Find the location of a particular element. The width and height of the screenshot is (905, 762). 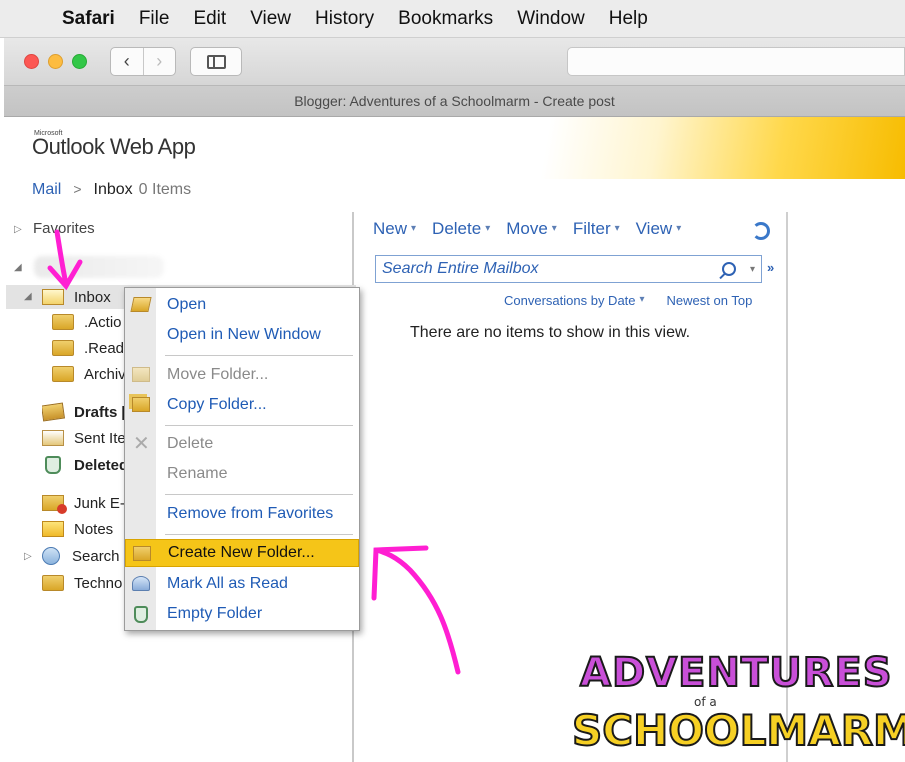

folder-techno: Techno is located at coordinates (83, 583).